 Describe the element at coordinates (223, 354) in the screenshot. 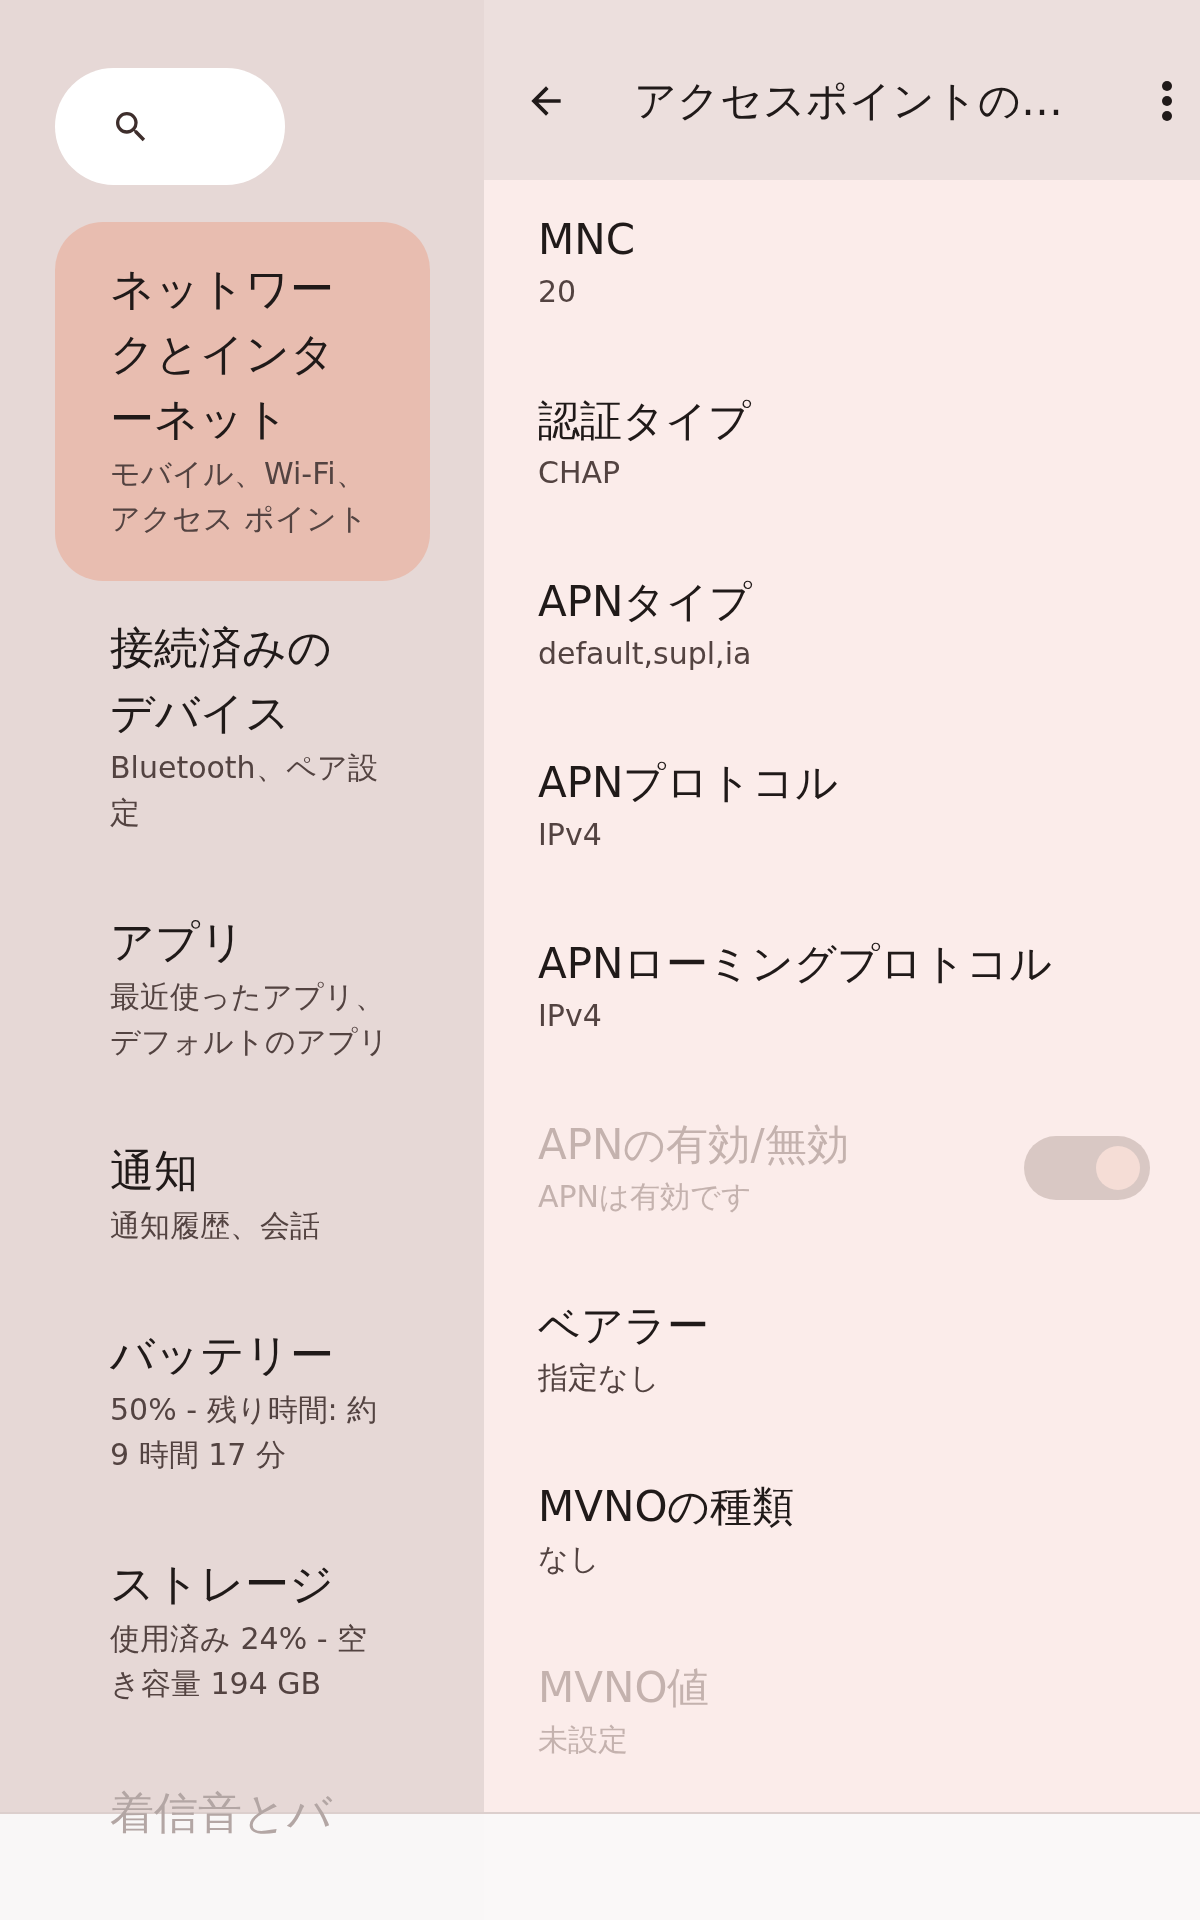

I see `item-title: ネットワークとインターネット` at that location.